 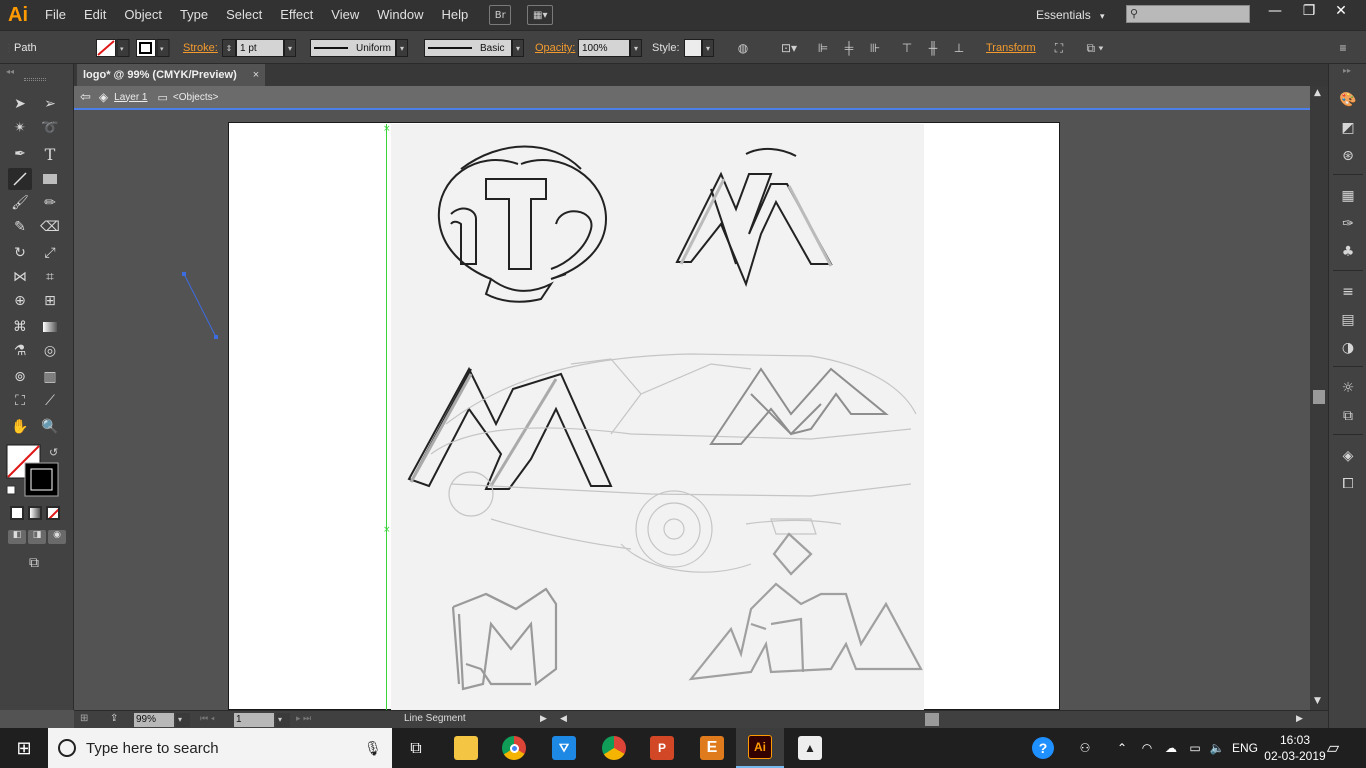 What do you see at coordinates (543, 718) in the screenshot?
I see `status-menu-icon: ▶` at bounding box center [543, 718].